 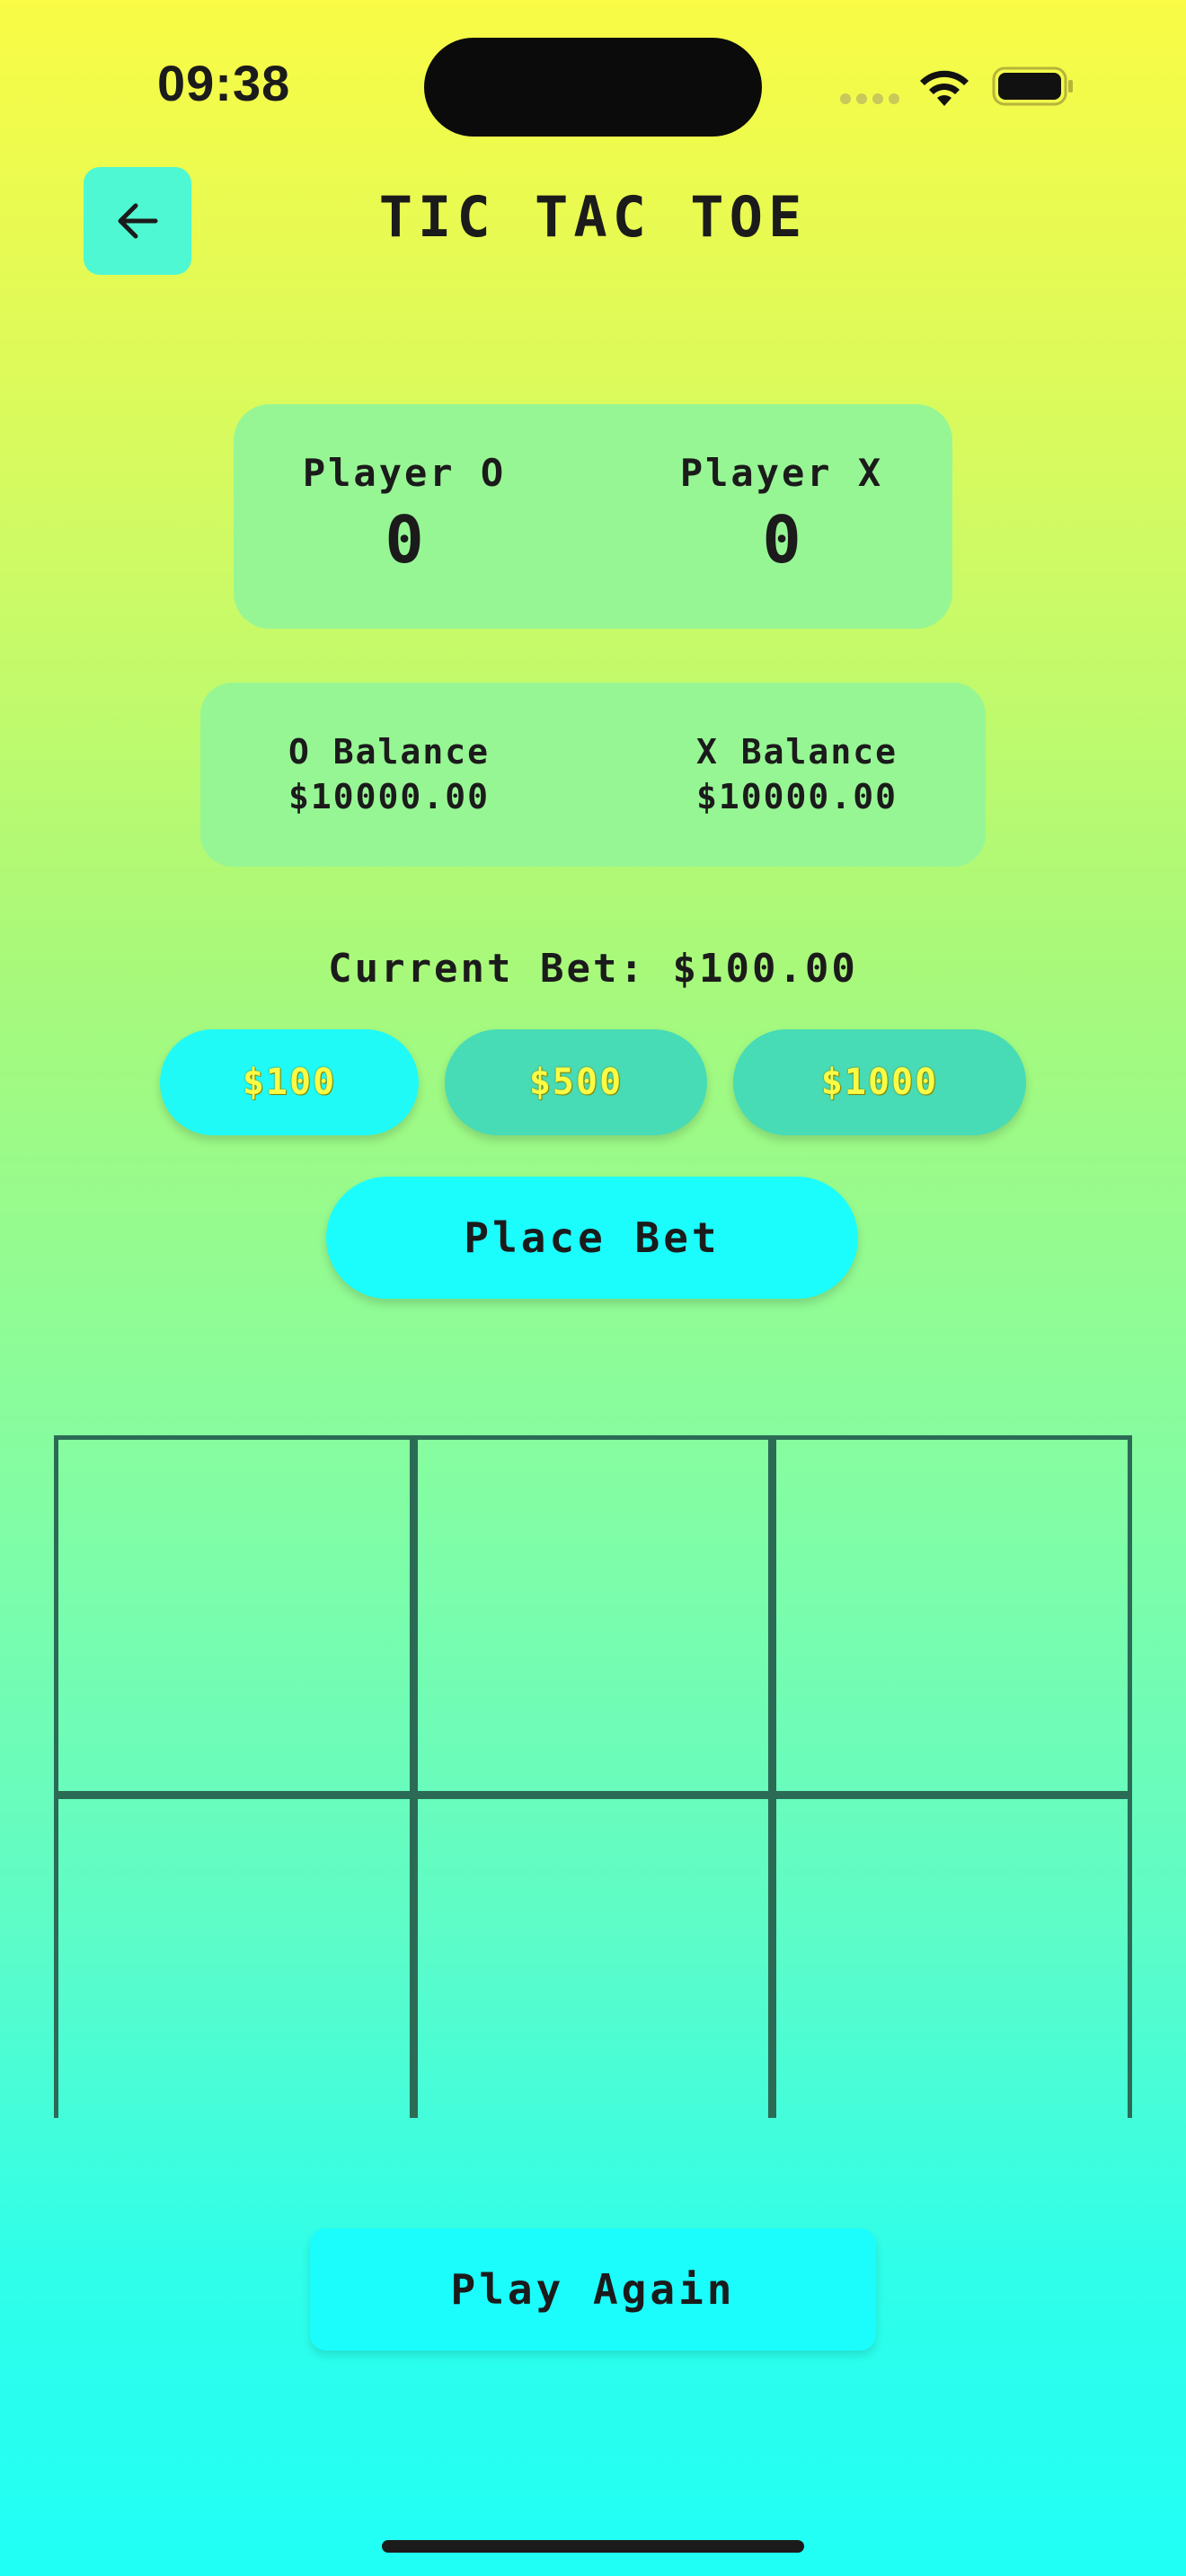 I want to click on o-balance-value: $10000.00, so click(x=389, y=796).